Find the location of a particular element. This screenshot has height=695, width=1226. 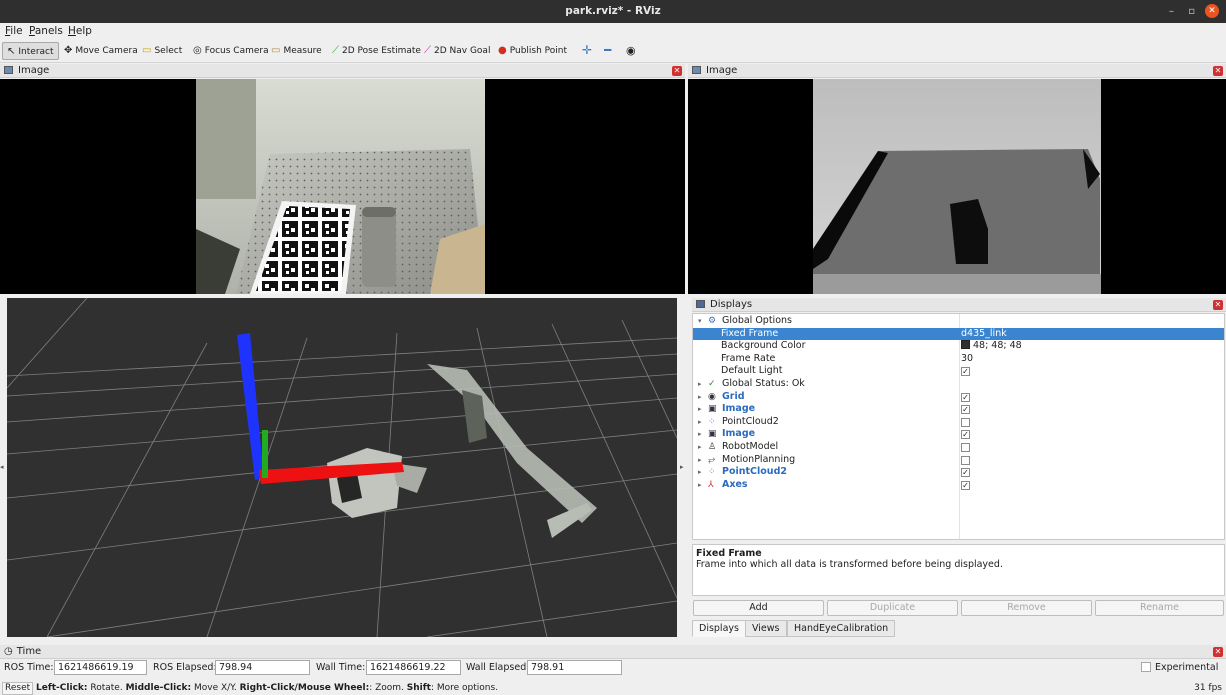

tree-row: ▸ ✓ Global Status: Ok is located at coordinates (958, 384).